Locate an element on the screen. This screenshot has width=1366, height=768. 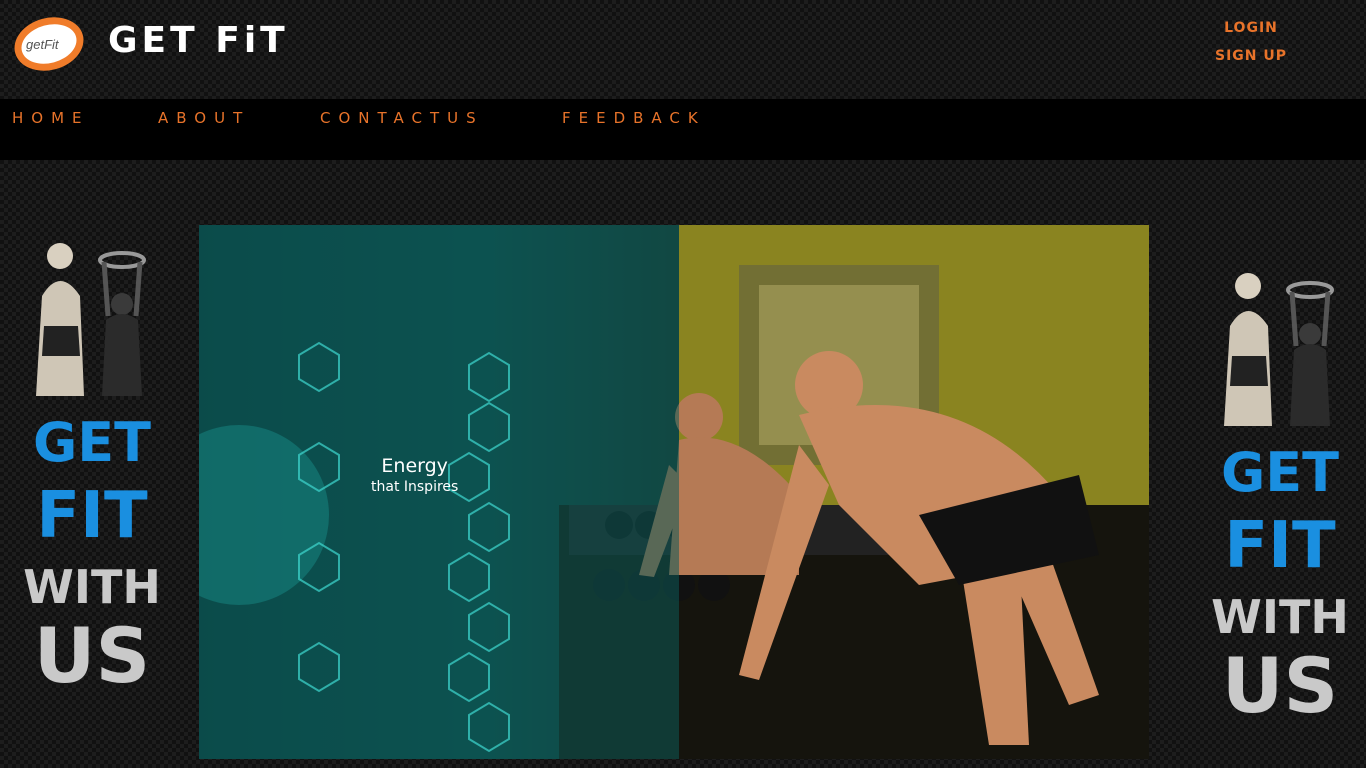
signup-link: SIGN UP is located at coordinates (1251, 56).